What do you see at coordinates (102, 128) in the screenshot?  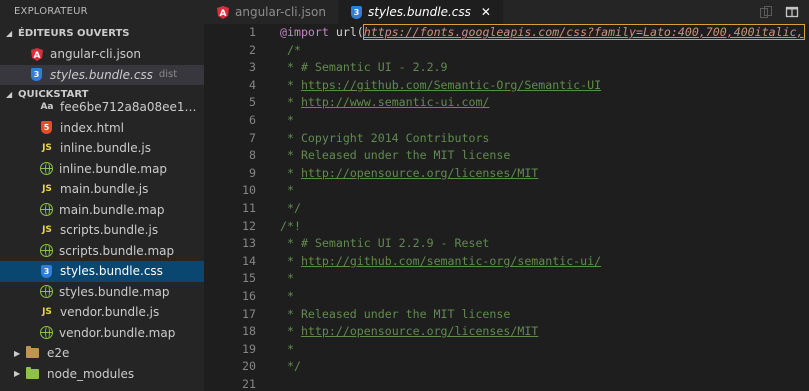 I see `file-item-index-html: 5 index.html` at bounding box center [102, 128].